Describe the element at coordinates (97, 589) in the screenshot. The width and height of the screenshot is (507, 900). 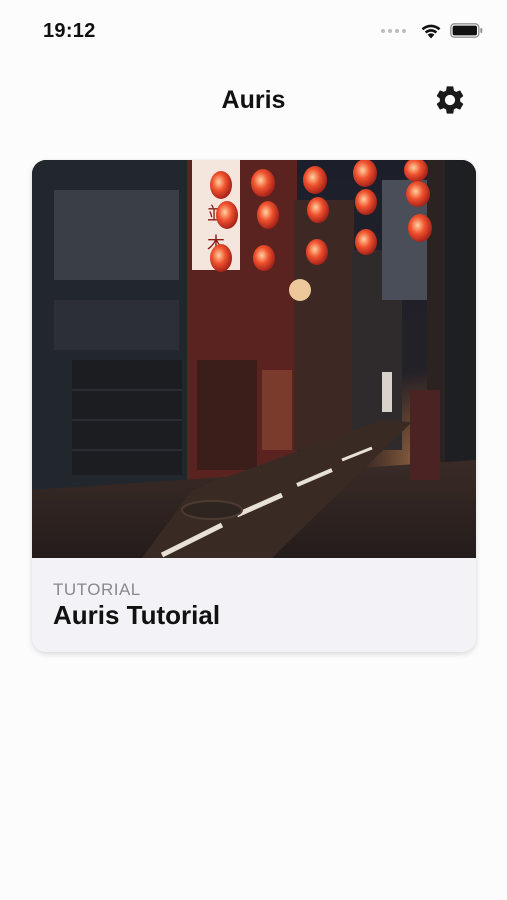
I see `card-kicker: TUTORIAL` at that location.